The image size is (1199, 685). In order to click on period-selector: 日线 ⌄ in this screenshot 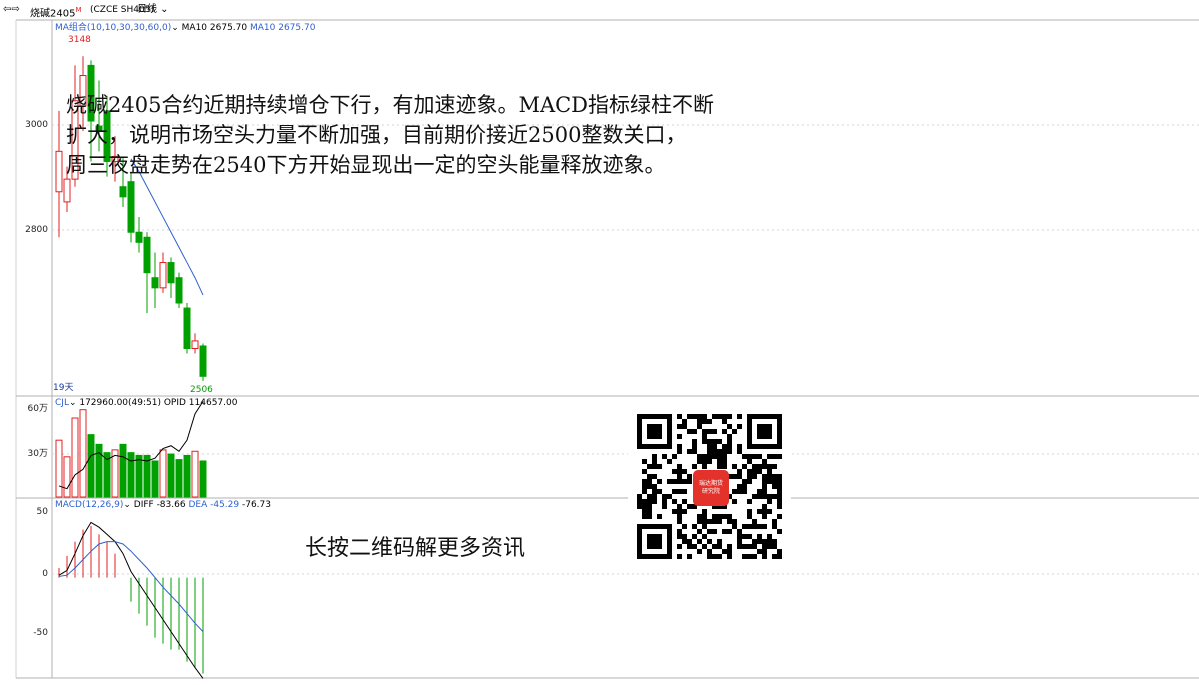, I will do `click(153, 10)`.